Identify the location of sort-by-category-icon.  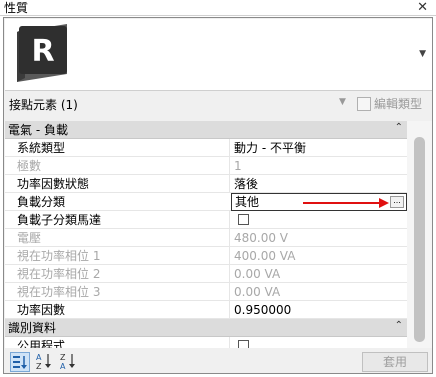
(20, 362).